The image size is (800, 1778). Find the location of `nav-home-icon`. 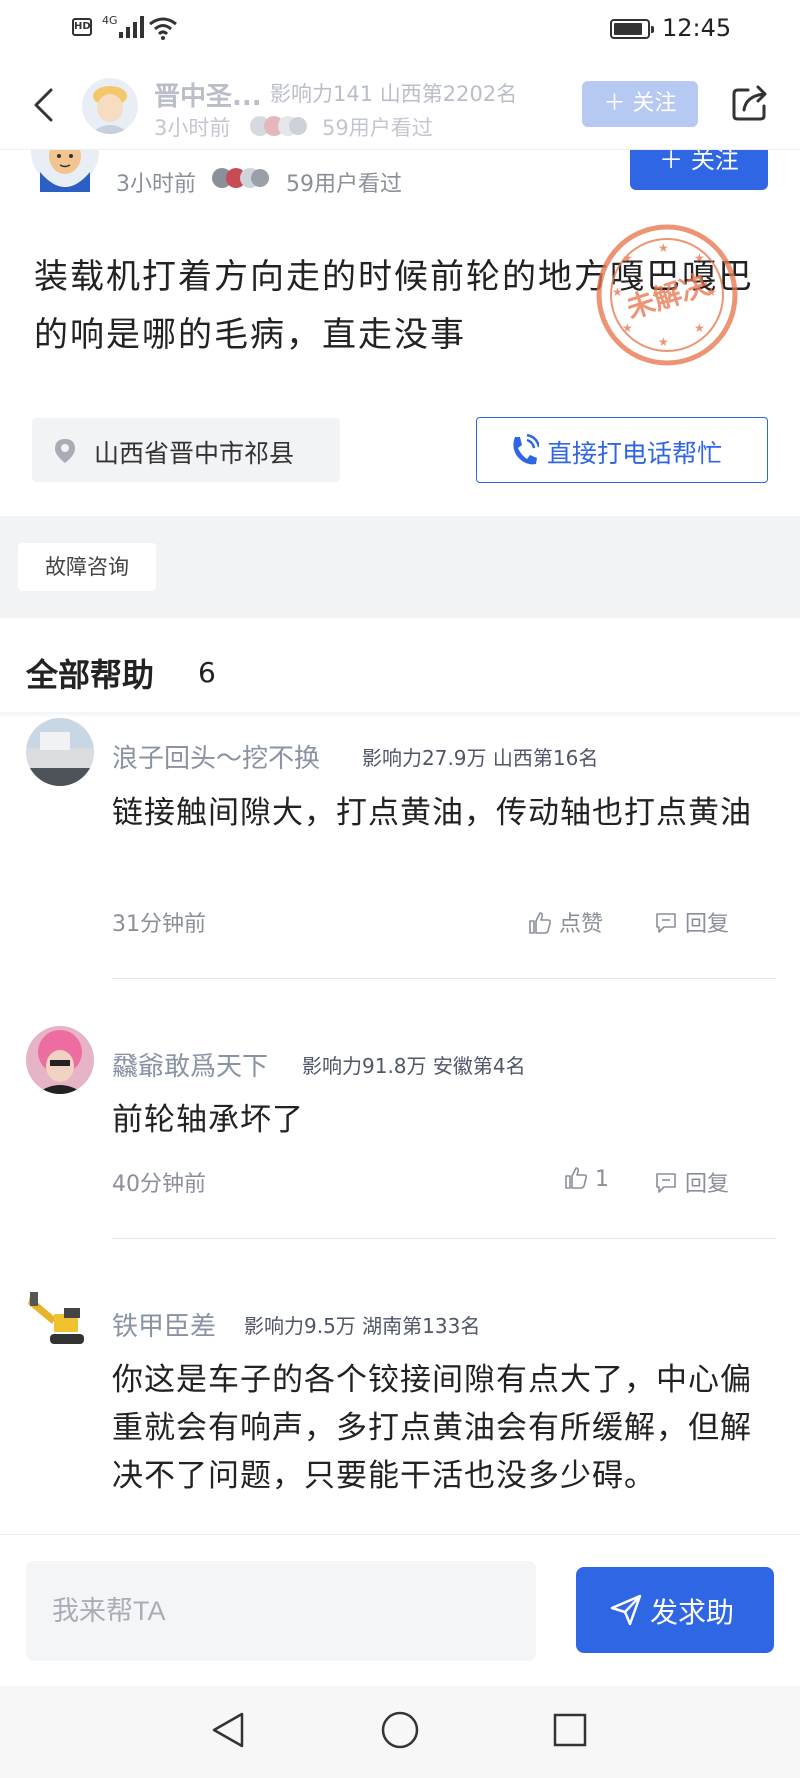

nav-home-icon is located at coordinates (400, 1730).